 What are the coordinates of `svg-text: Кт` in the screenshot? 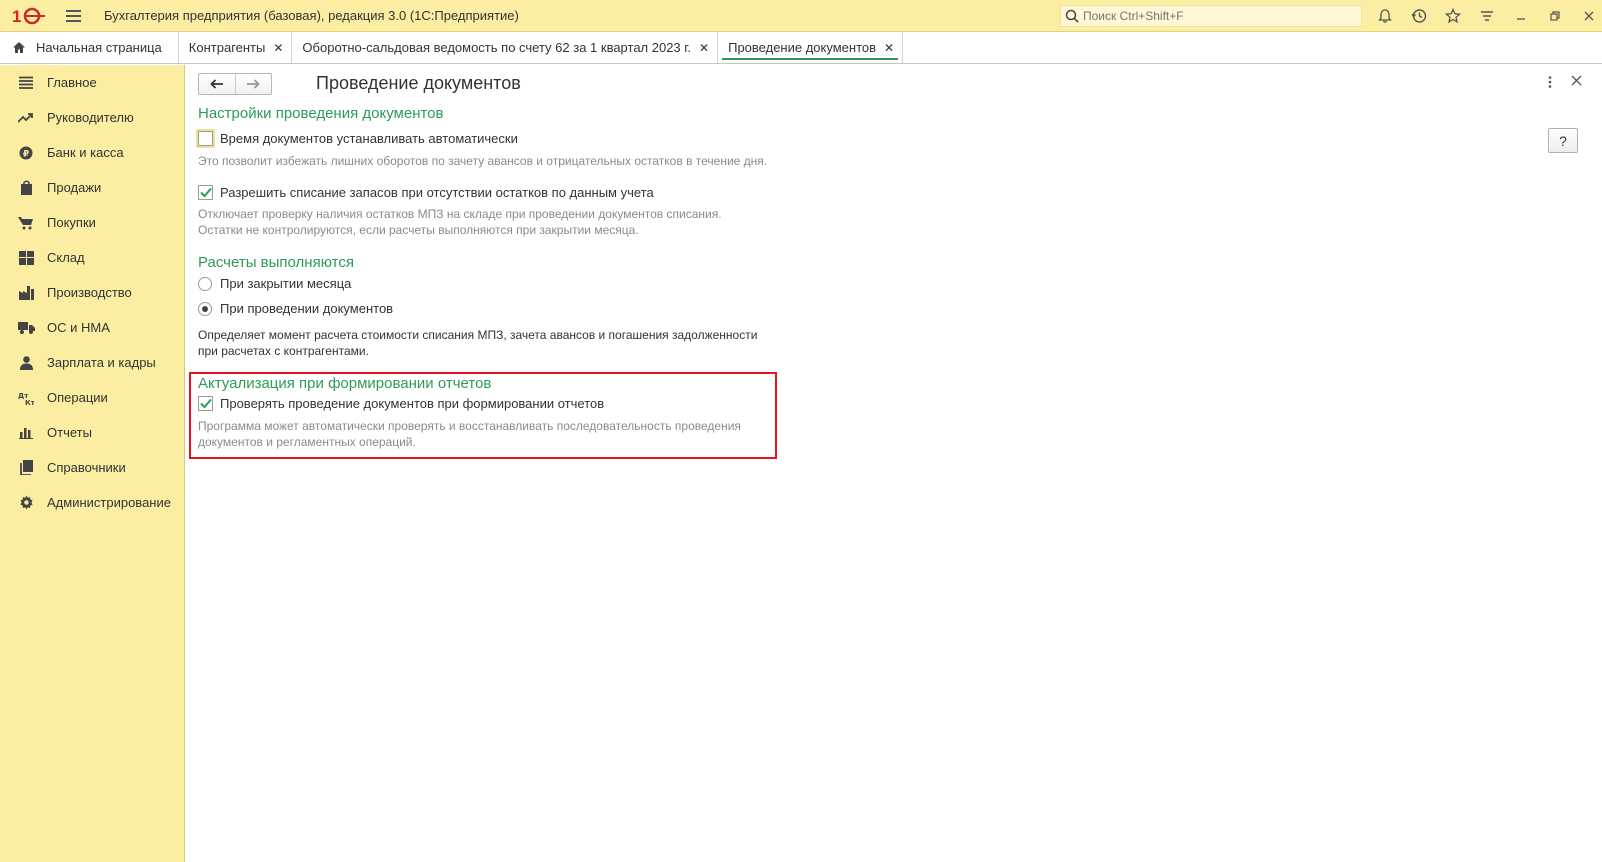 It's located at (29, 402).